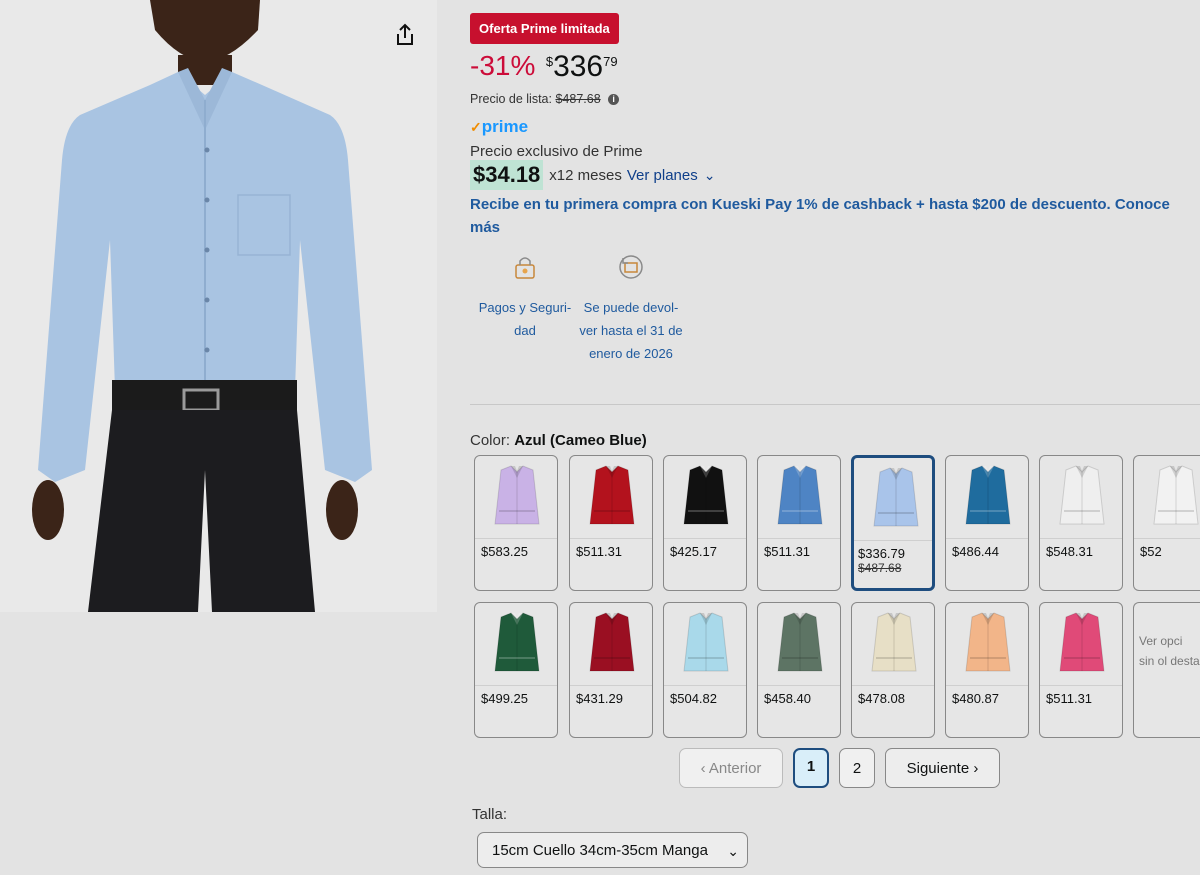  Describe the element at coordinates (1166, 670) in the screenshot. I see `more-options-tile: Ver opci sin ol desta` at that location.